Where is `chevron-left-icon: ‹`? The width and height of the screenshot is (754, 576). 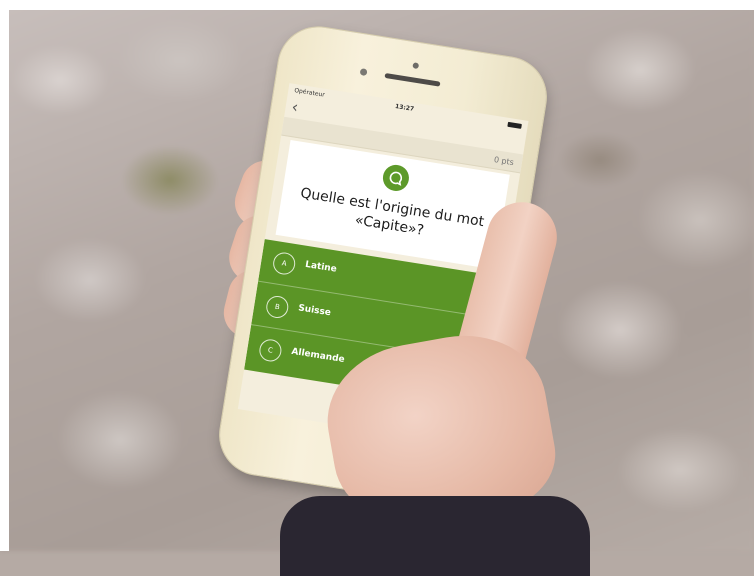 chevron-left-icon: ‹ is located at coordinates (294, 107).